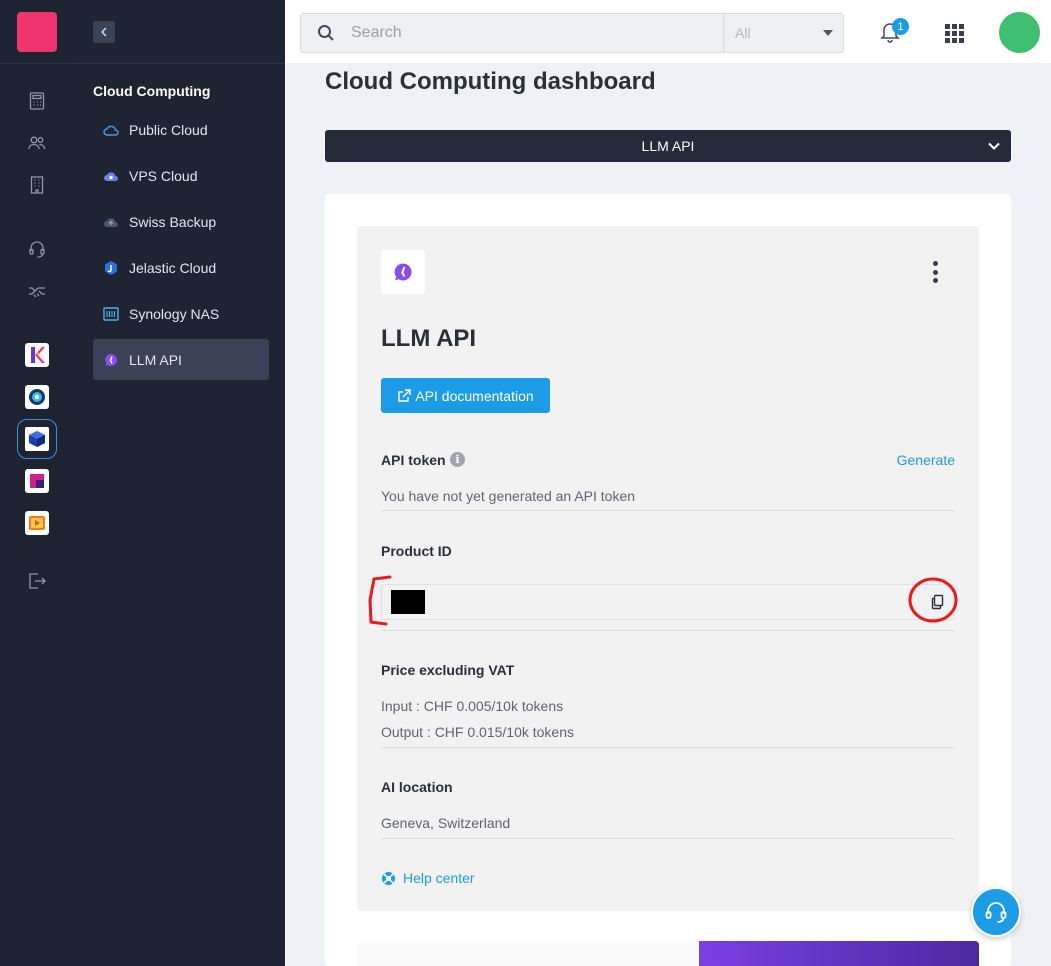 The height and width of the screenshot is (966, 1051). Describe the element at coordinates (173, 267) in the screenshot. I see `sidebar-item-label: Jelastic Cloud` at that location.